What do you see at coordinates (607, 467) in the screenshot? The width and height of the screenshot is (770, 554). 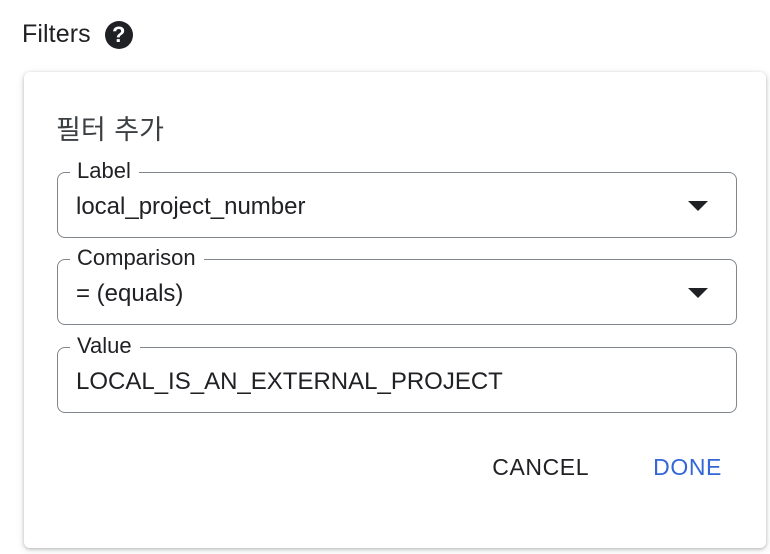 I see `dialog-actions: CANCEL DONE` at bounding box center [607, 467].